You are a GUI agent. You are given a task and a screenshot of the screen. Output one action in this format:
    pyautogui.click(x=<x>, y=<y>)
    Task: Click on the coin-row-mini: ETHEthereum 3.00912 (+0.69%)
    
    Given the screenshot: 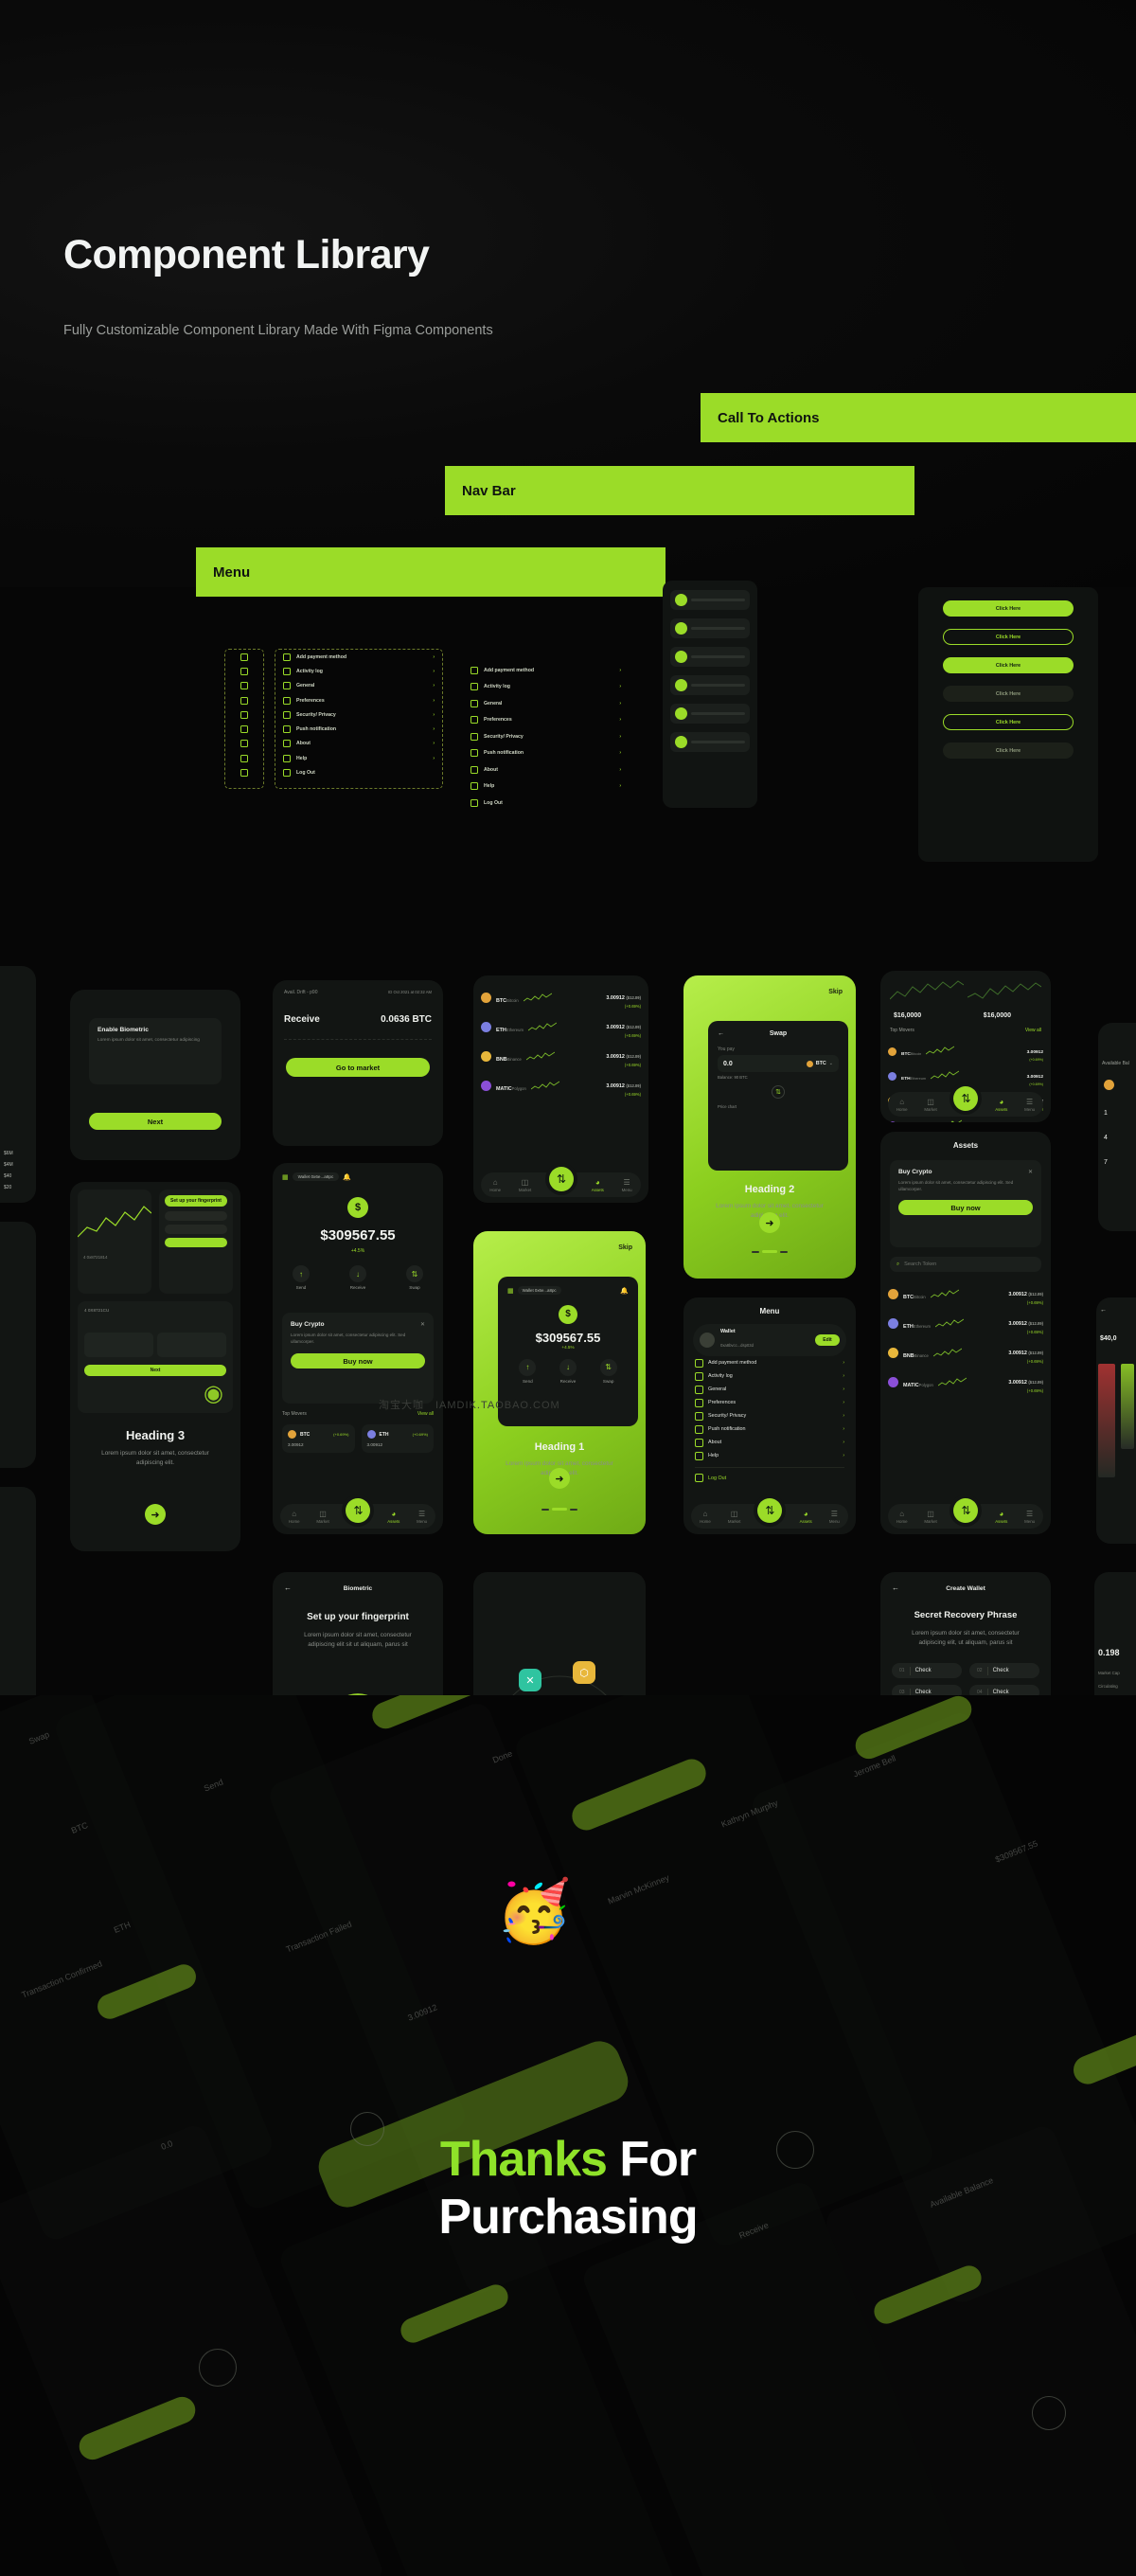 What is the action you would take?
    pyautogui.click(x=965, y=1076)
    